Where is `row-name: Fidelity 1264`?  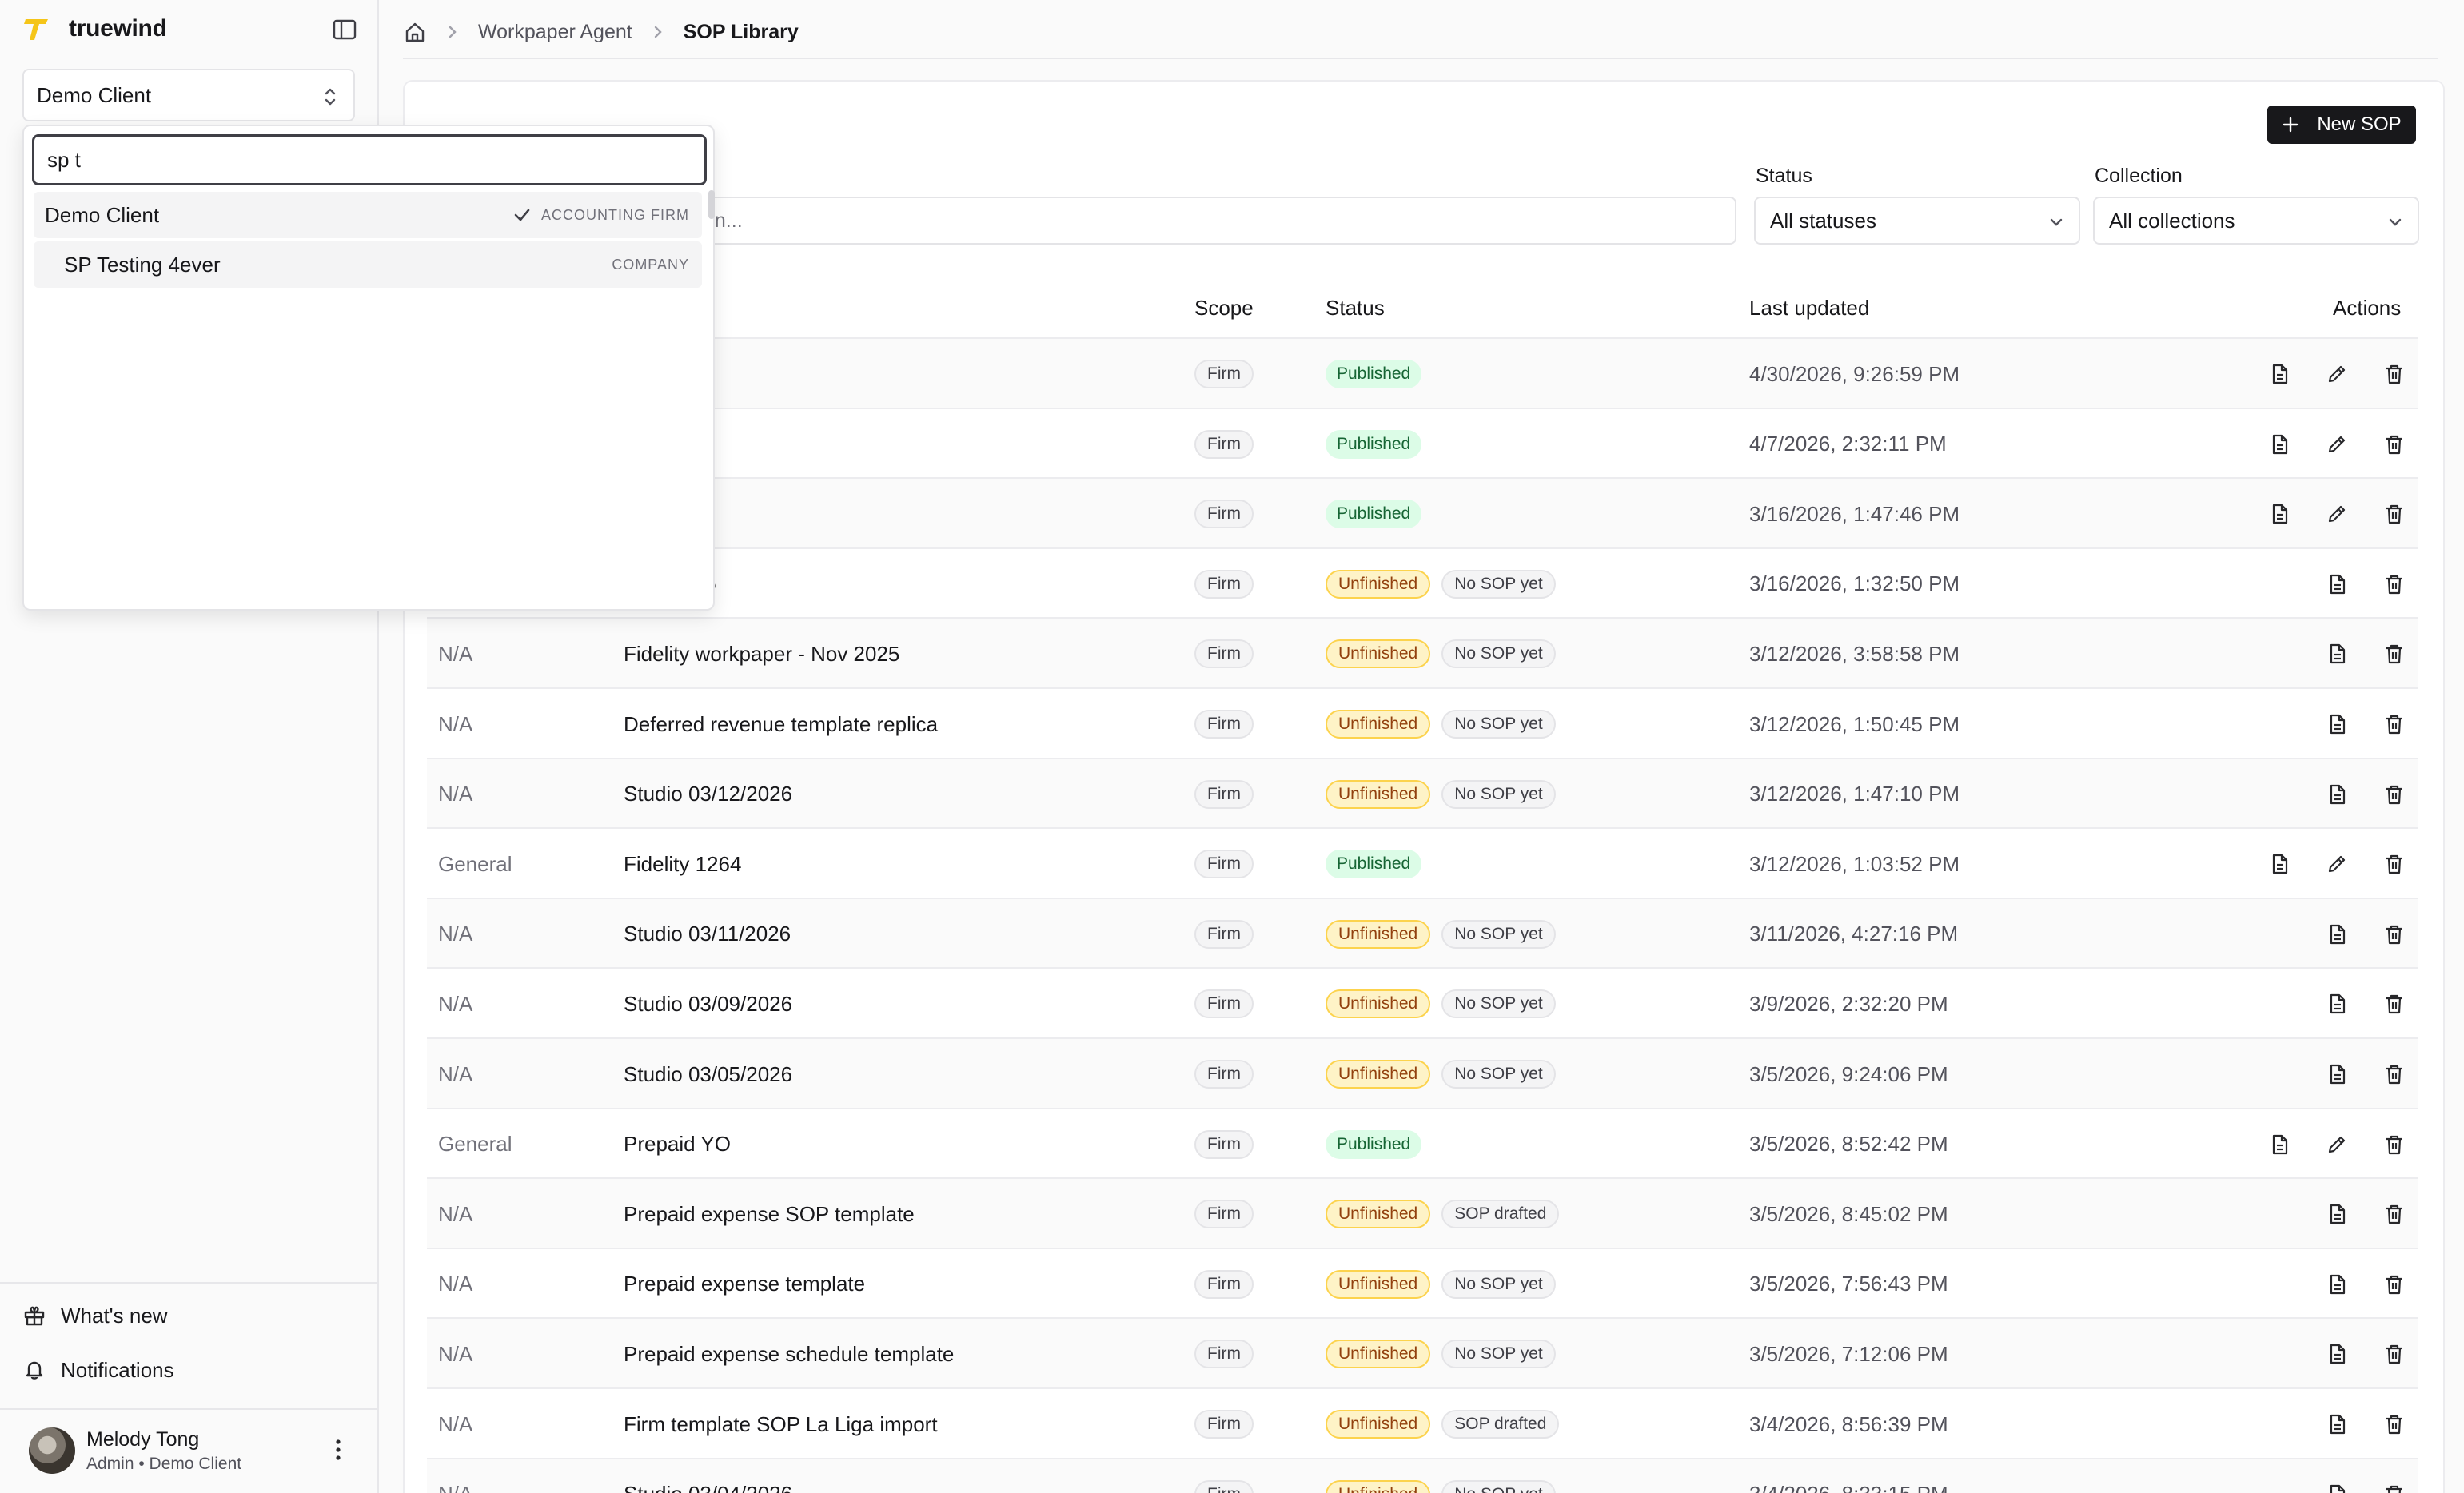 row-name: Fidelity 1264 is located at coordinates (682, 864).